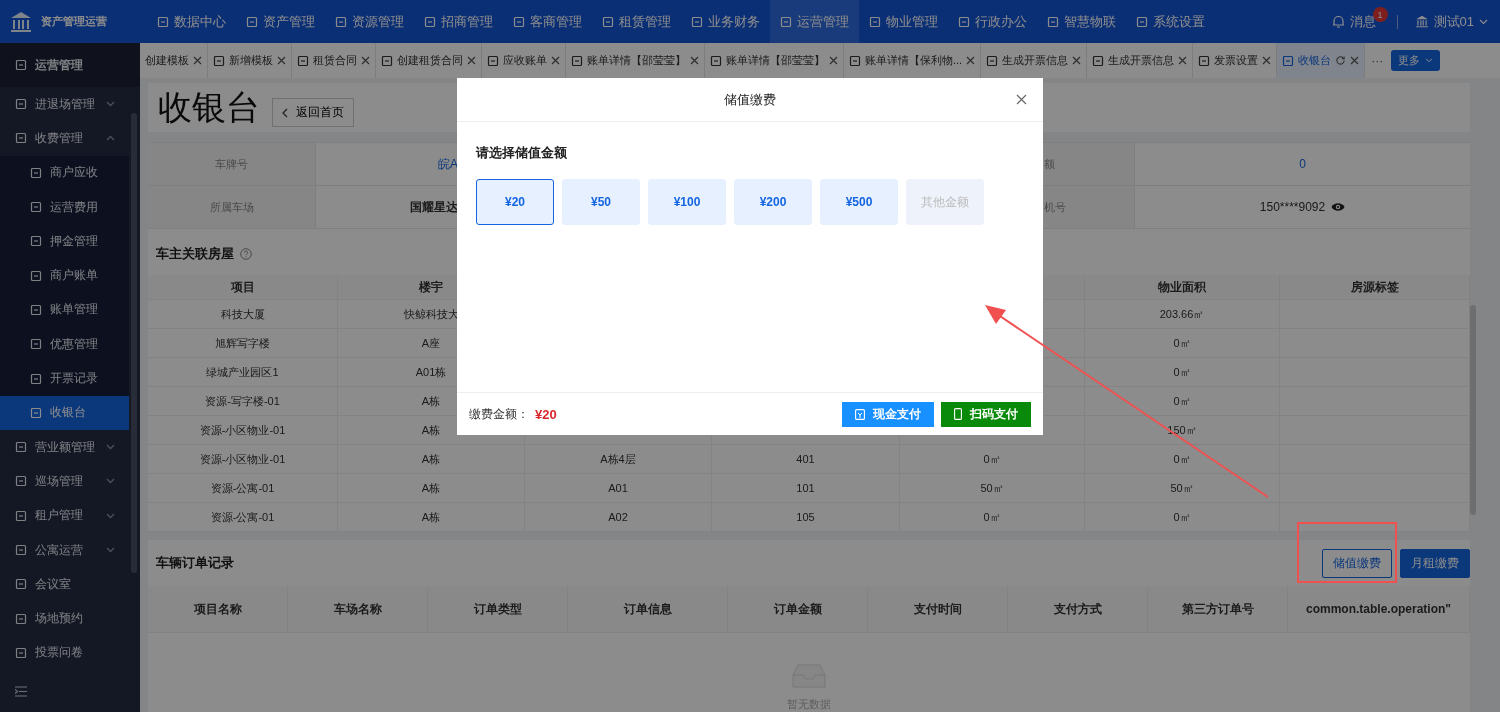 The height and width of the screenshot is (712, 1500). Describe the element at coordinates (64, 344) in the screenshot. I see `sidebar-subitem: 优惠管理` at that location.